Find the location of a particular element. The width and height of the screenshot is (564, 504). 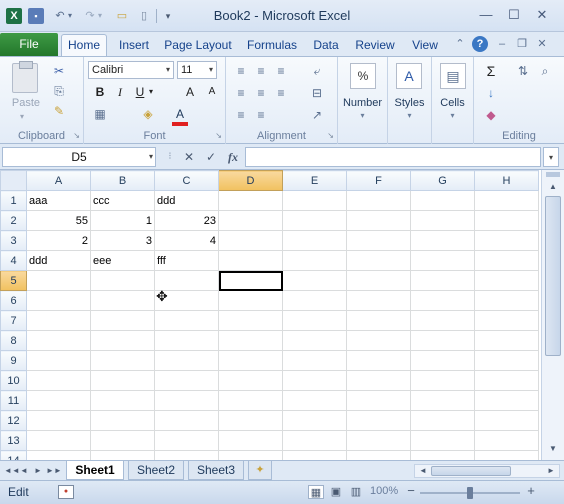

workbook-close-icon: ✕ is located at coordinates (542, 44).